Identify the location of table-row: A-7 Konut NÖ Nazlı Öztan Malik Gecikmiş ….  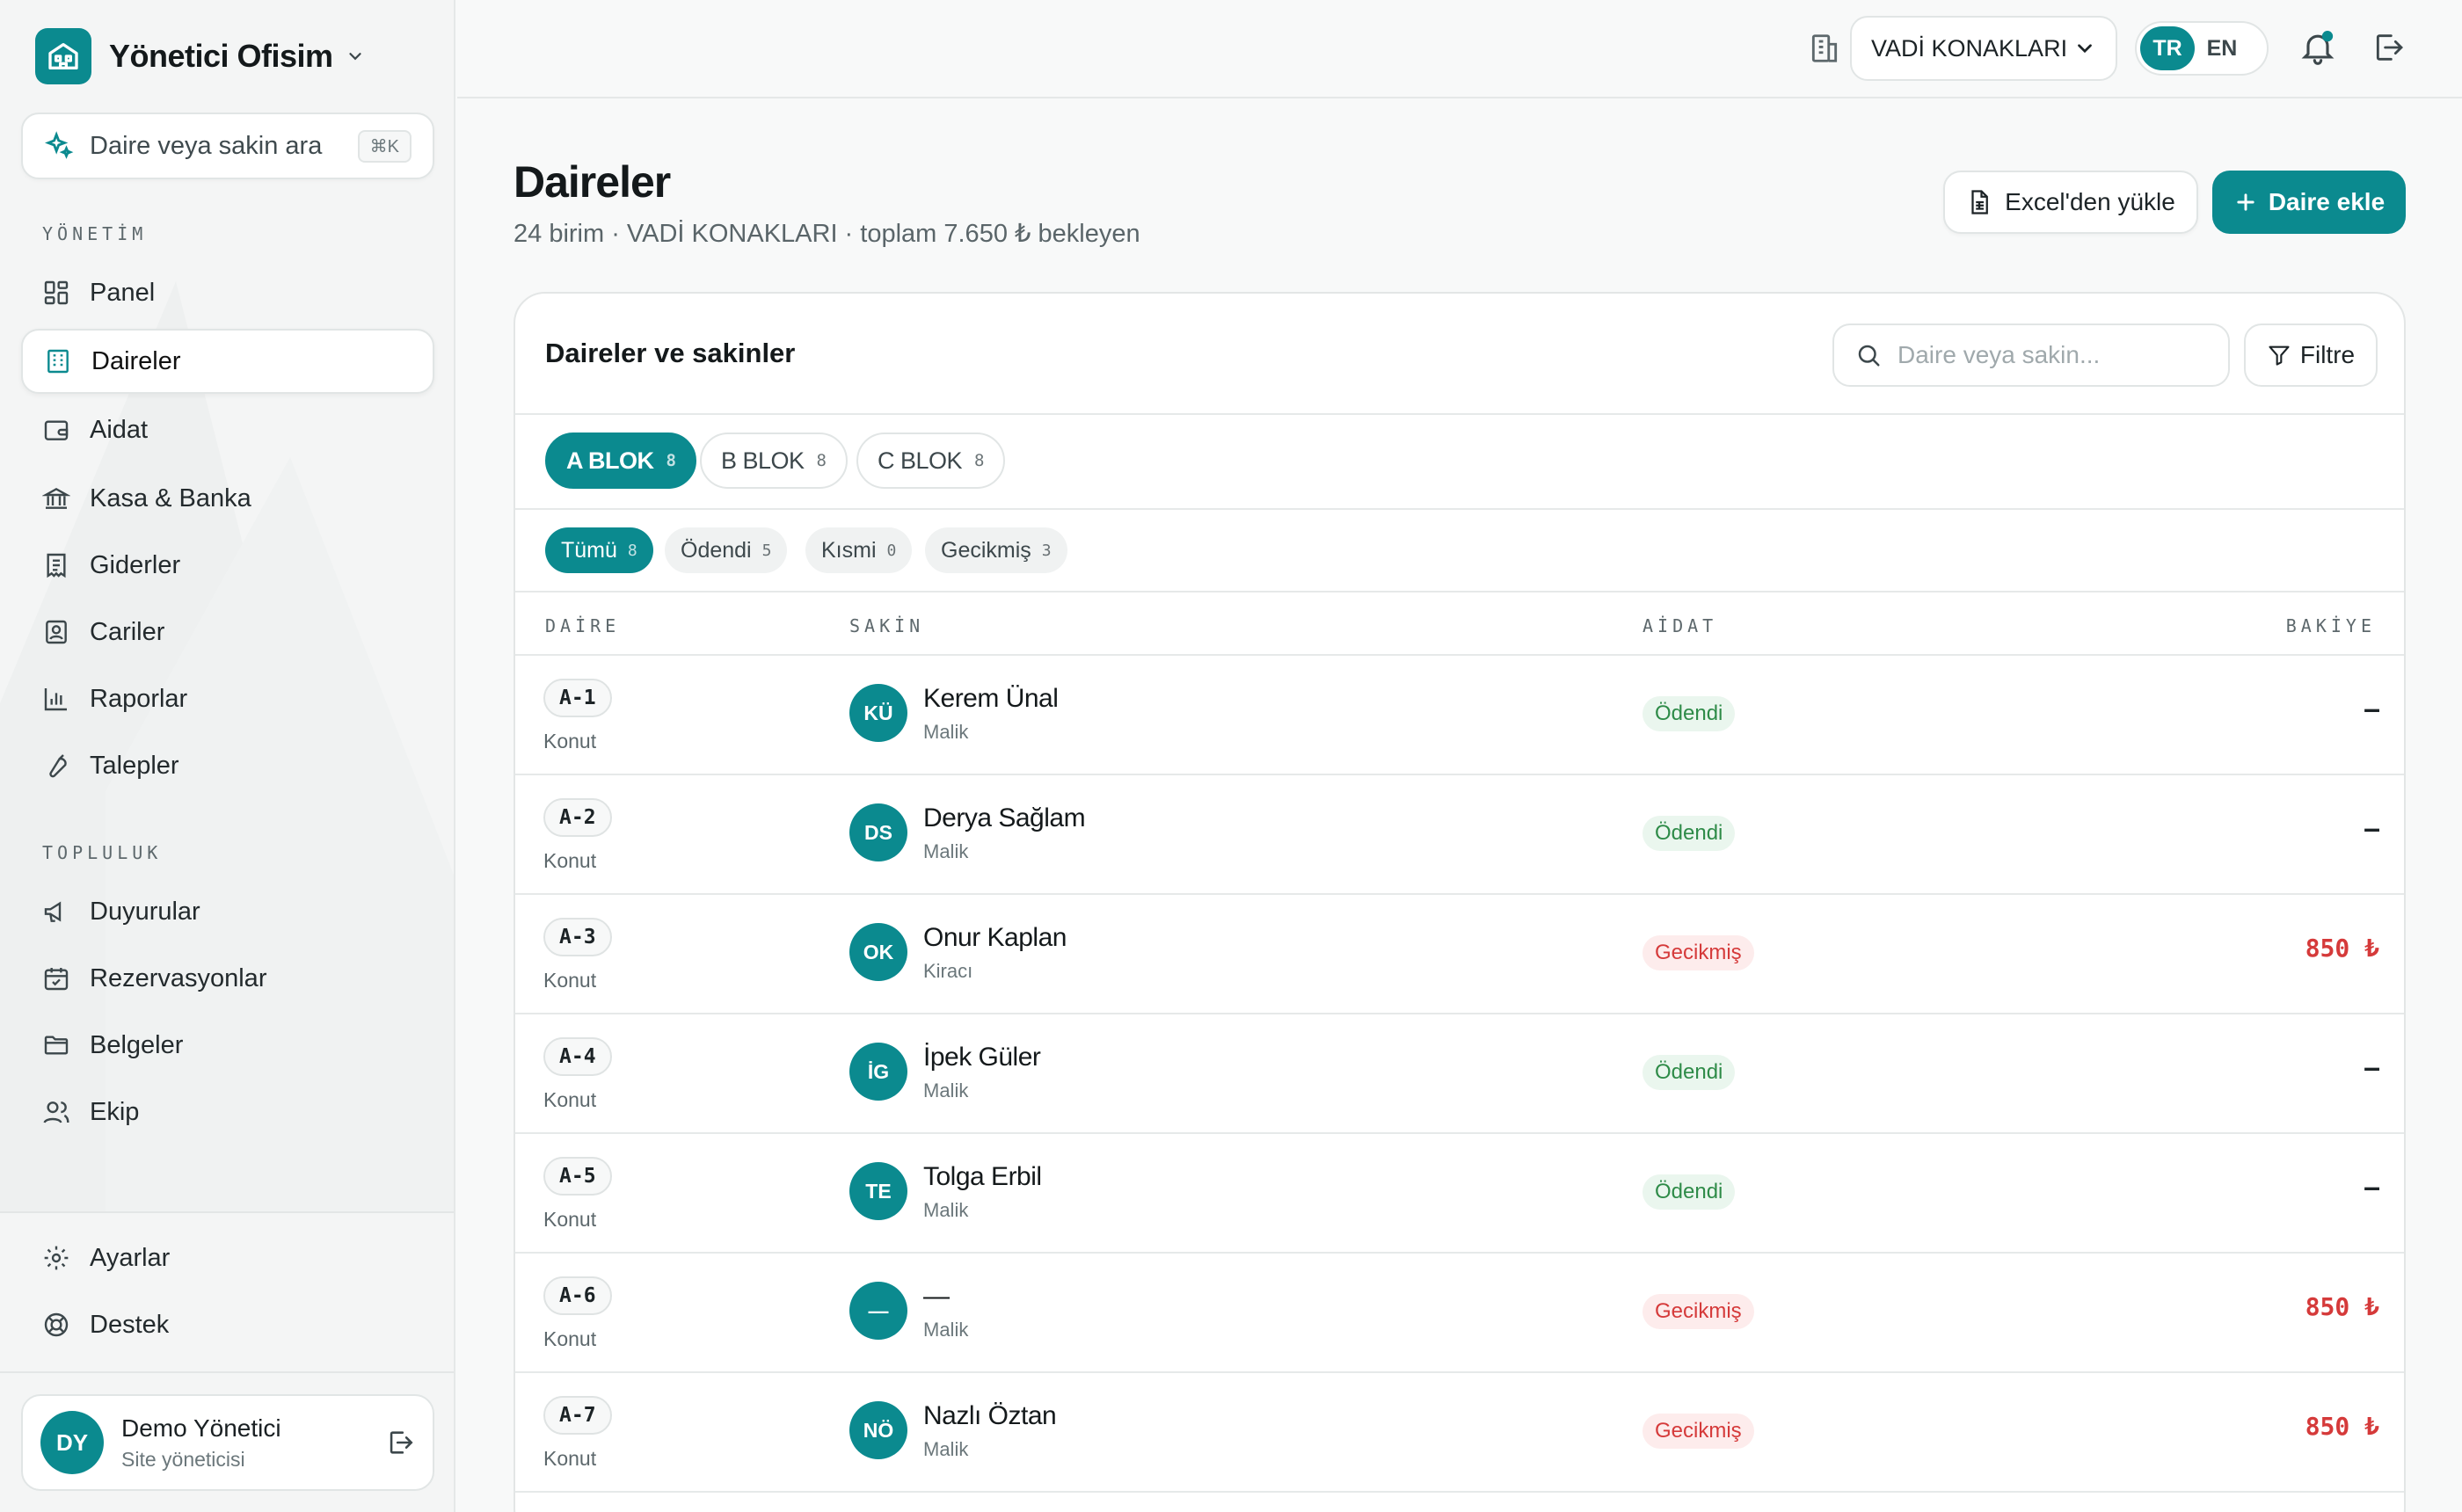
(1459, 1433).